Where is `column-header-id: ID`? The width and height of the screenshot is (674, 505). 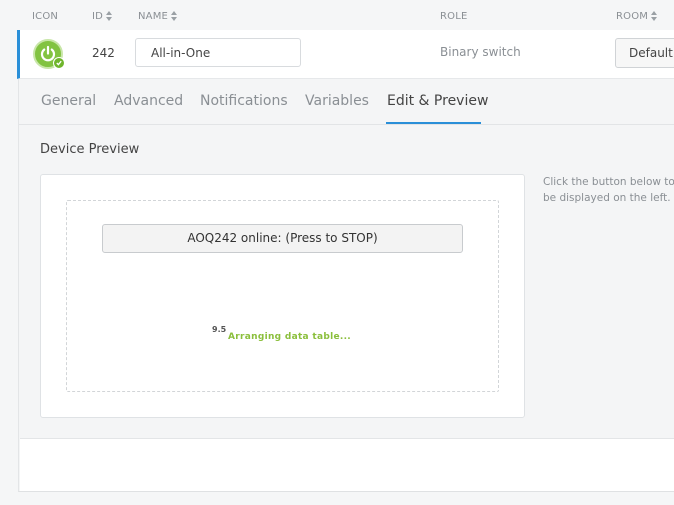 column-header-id: ID is located at coordinates (102, 16).